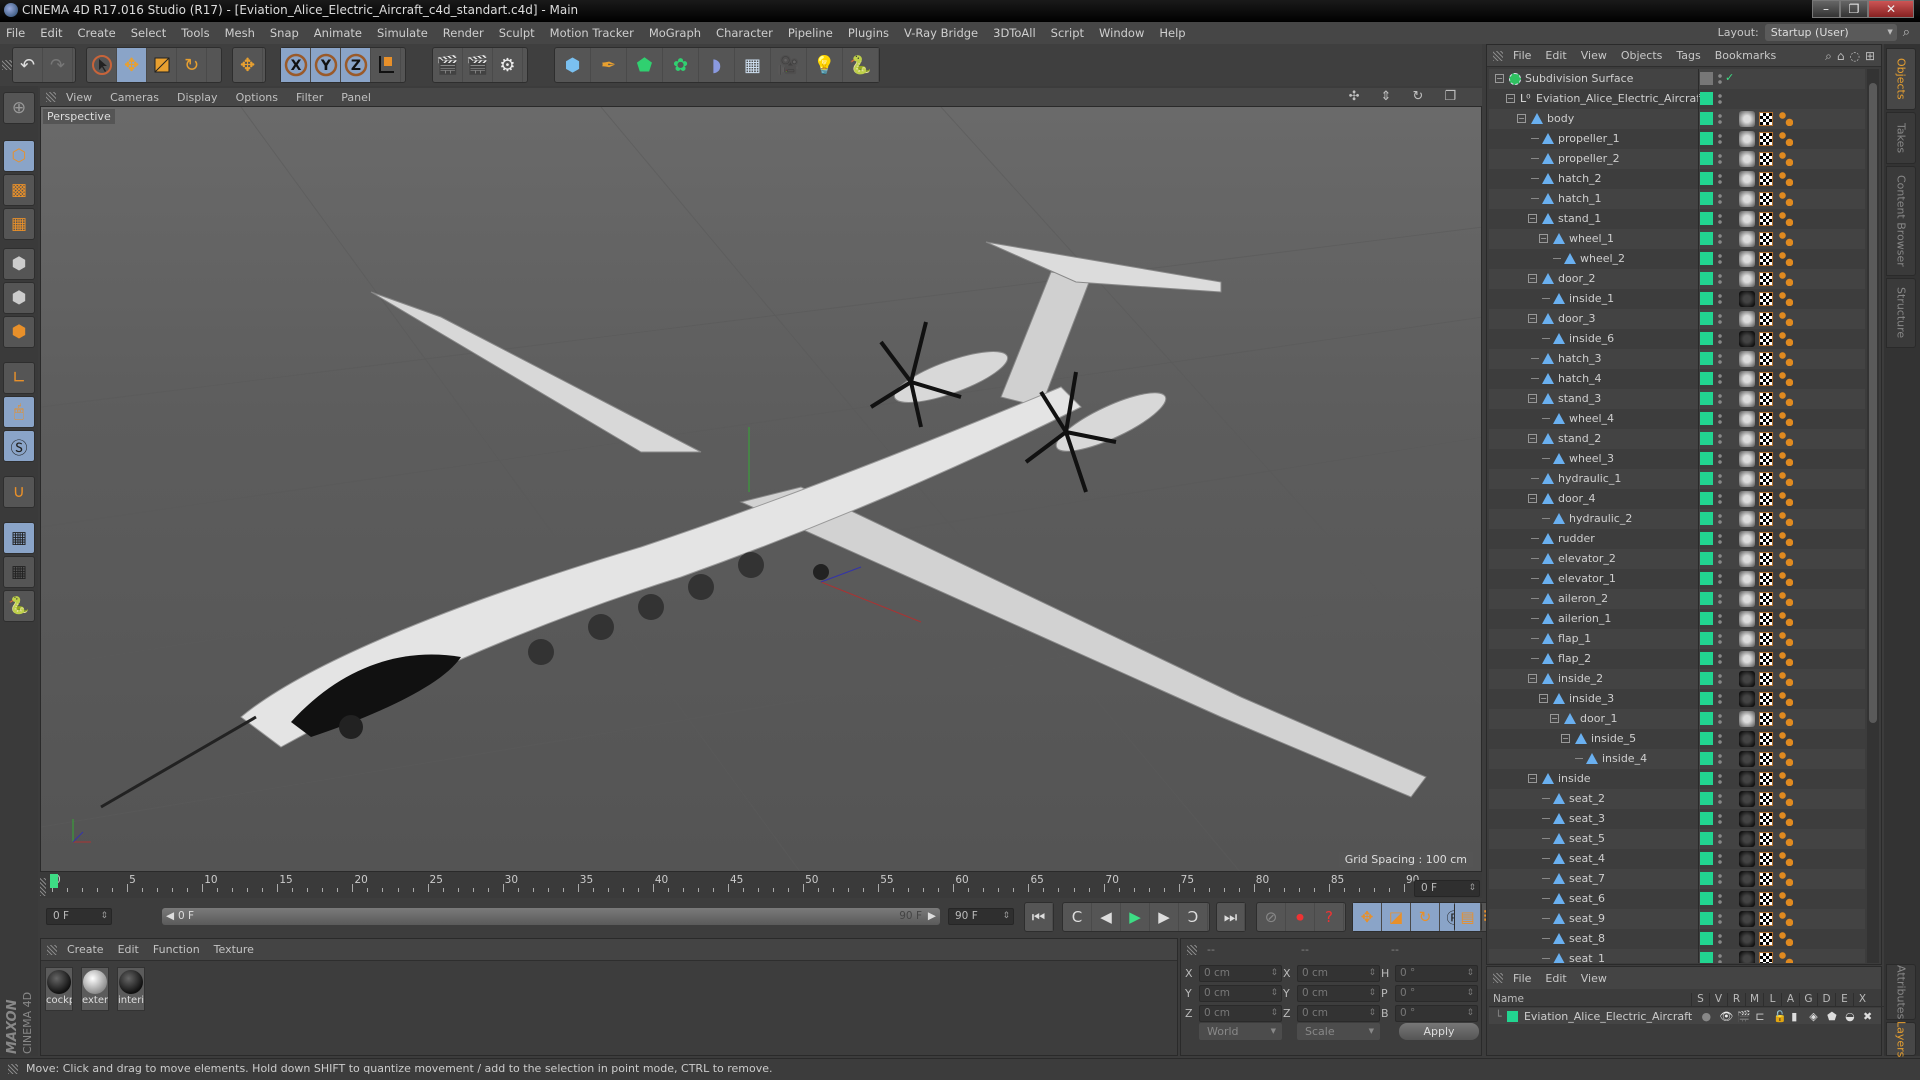 This screenshot has width=1920, height=1080. I want to click on python-icon: 🐍, so click(19, 606).